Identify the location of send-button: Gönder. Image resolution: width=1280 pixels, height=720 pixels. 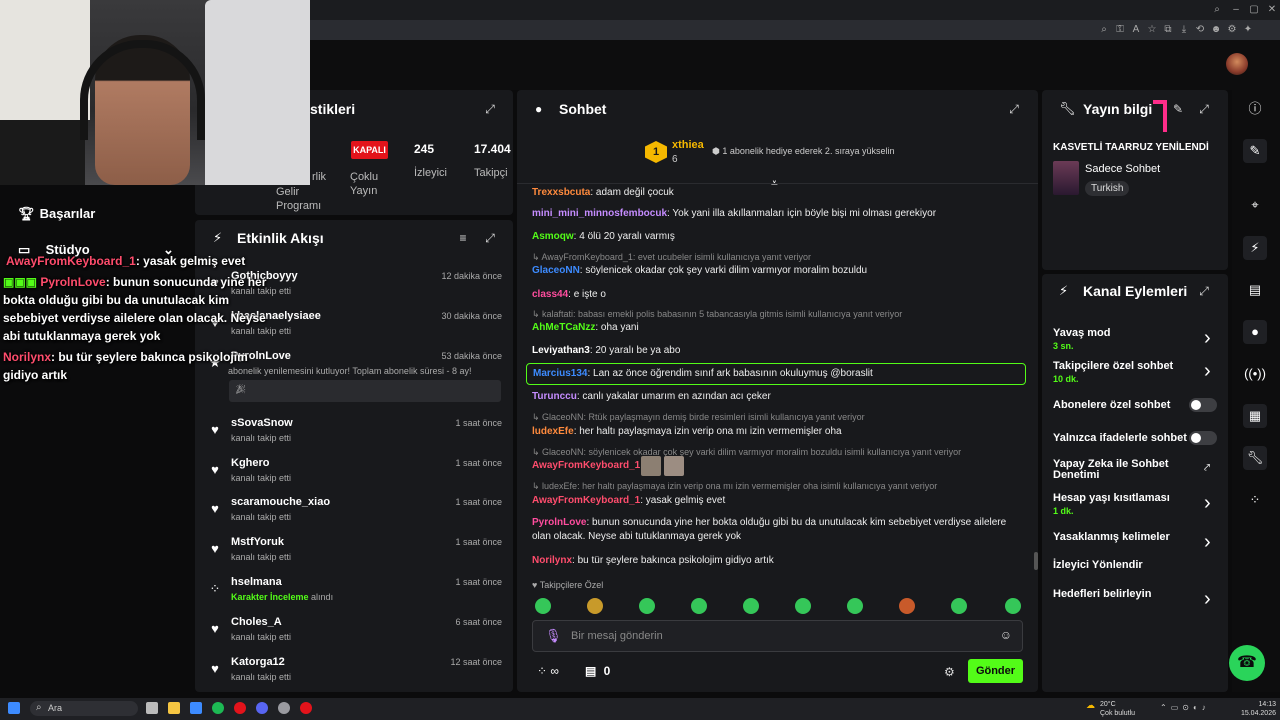
(995, 671).